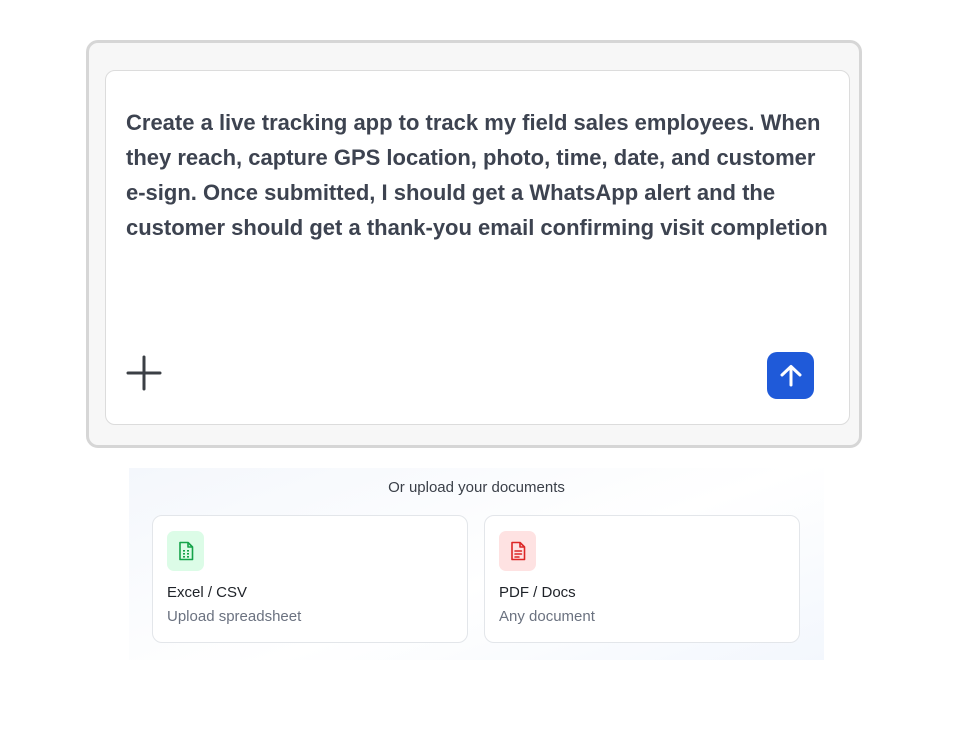  I want to click on send-button, so click(790, 375).